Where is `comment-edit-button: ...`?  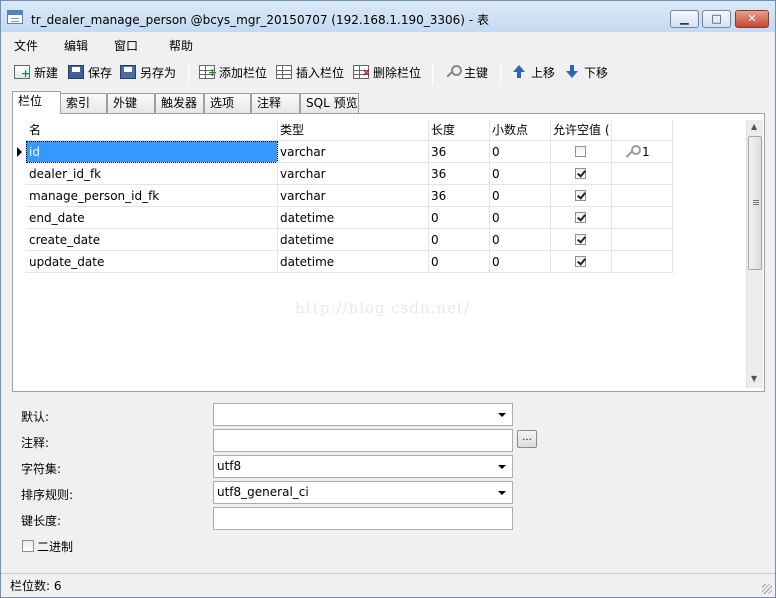 comment-edit-button: ... is located at coordinates (527, 439).